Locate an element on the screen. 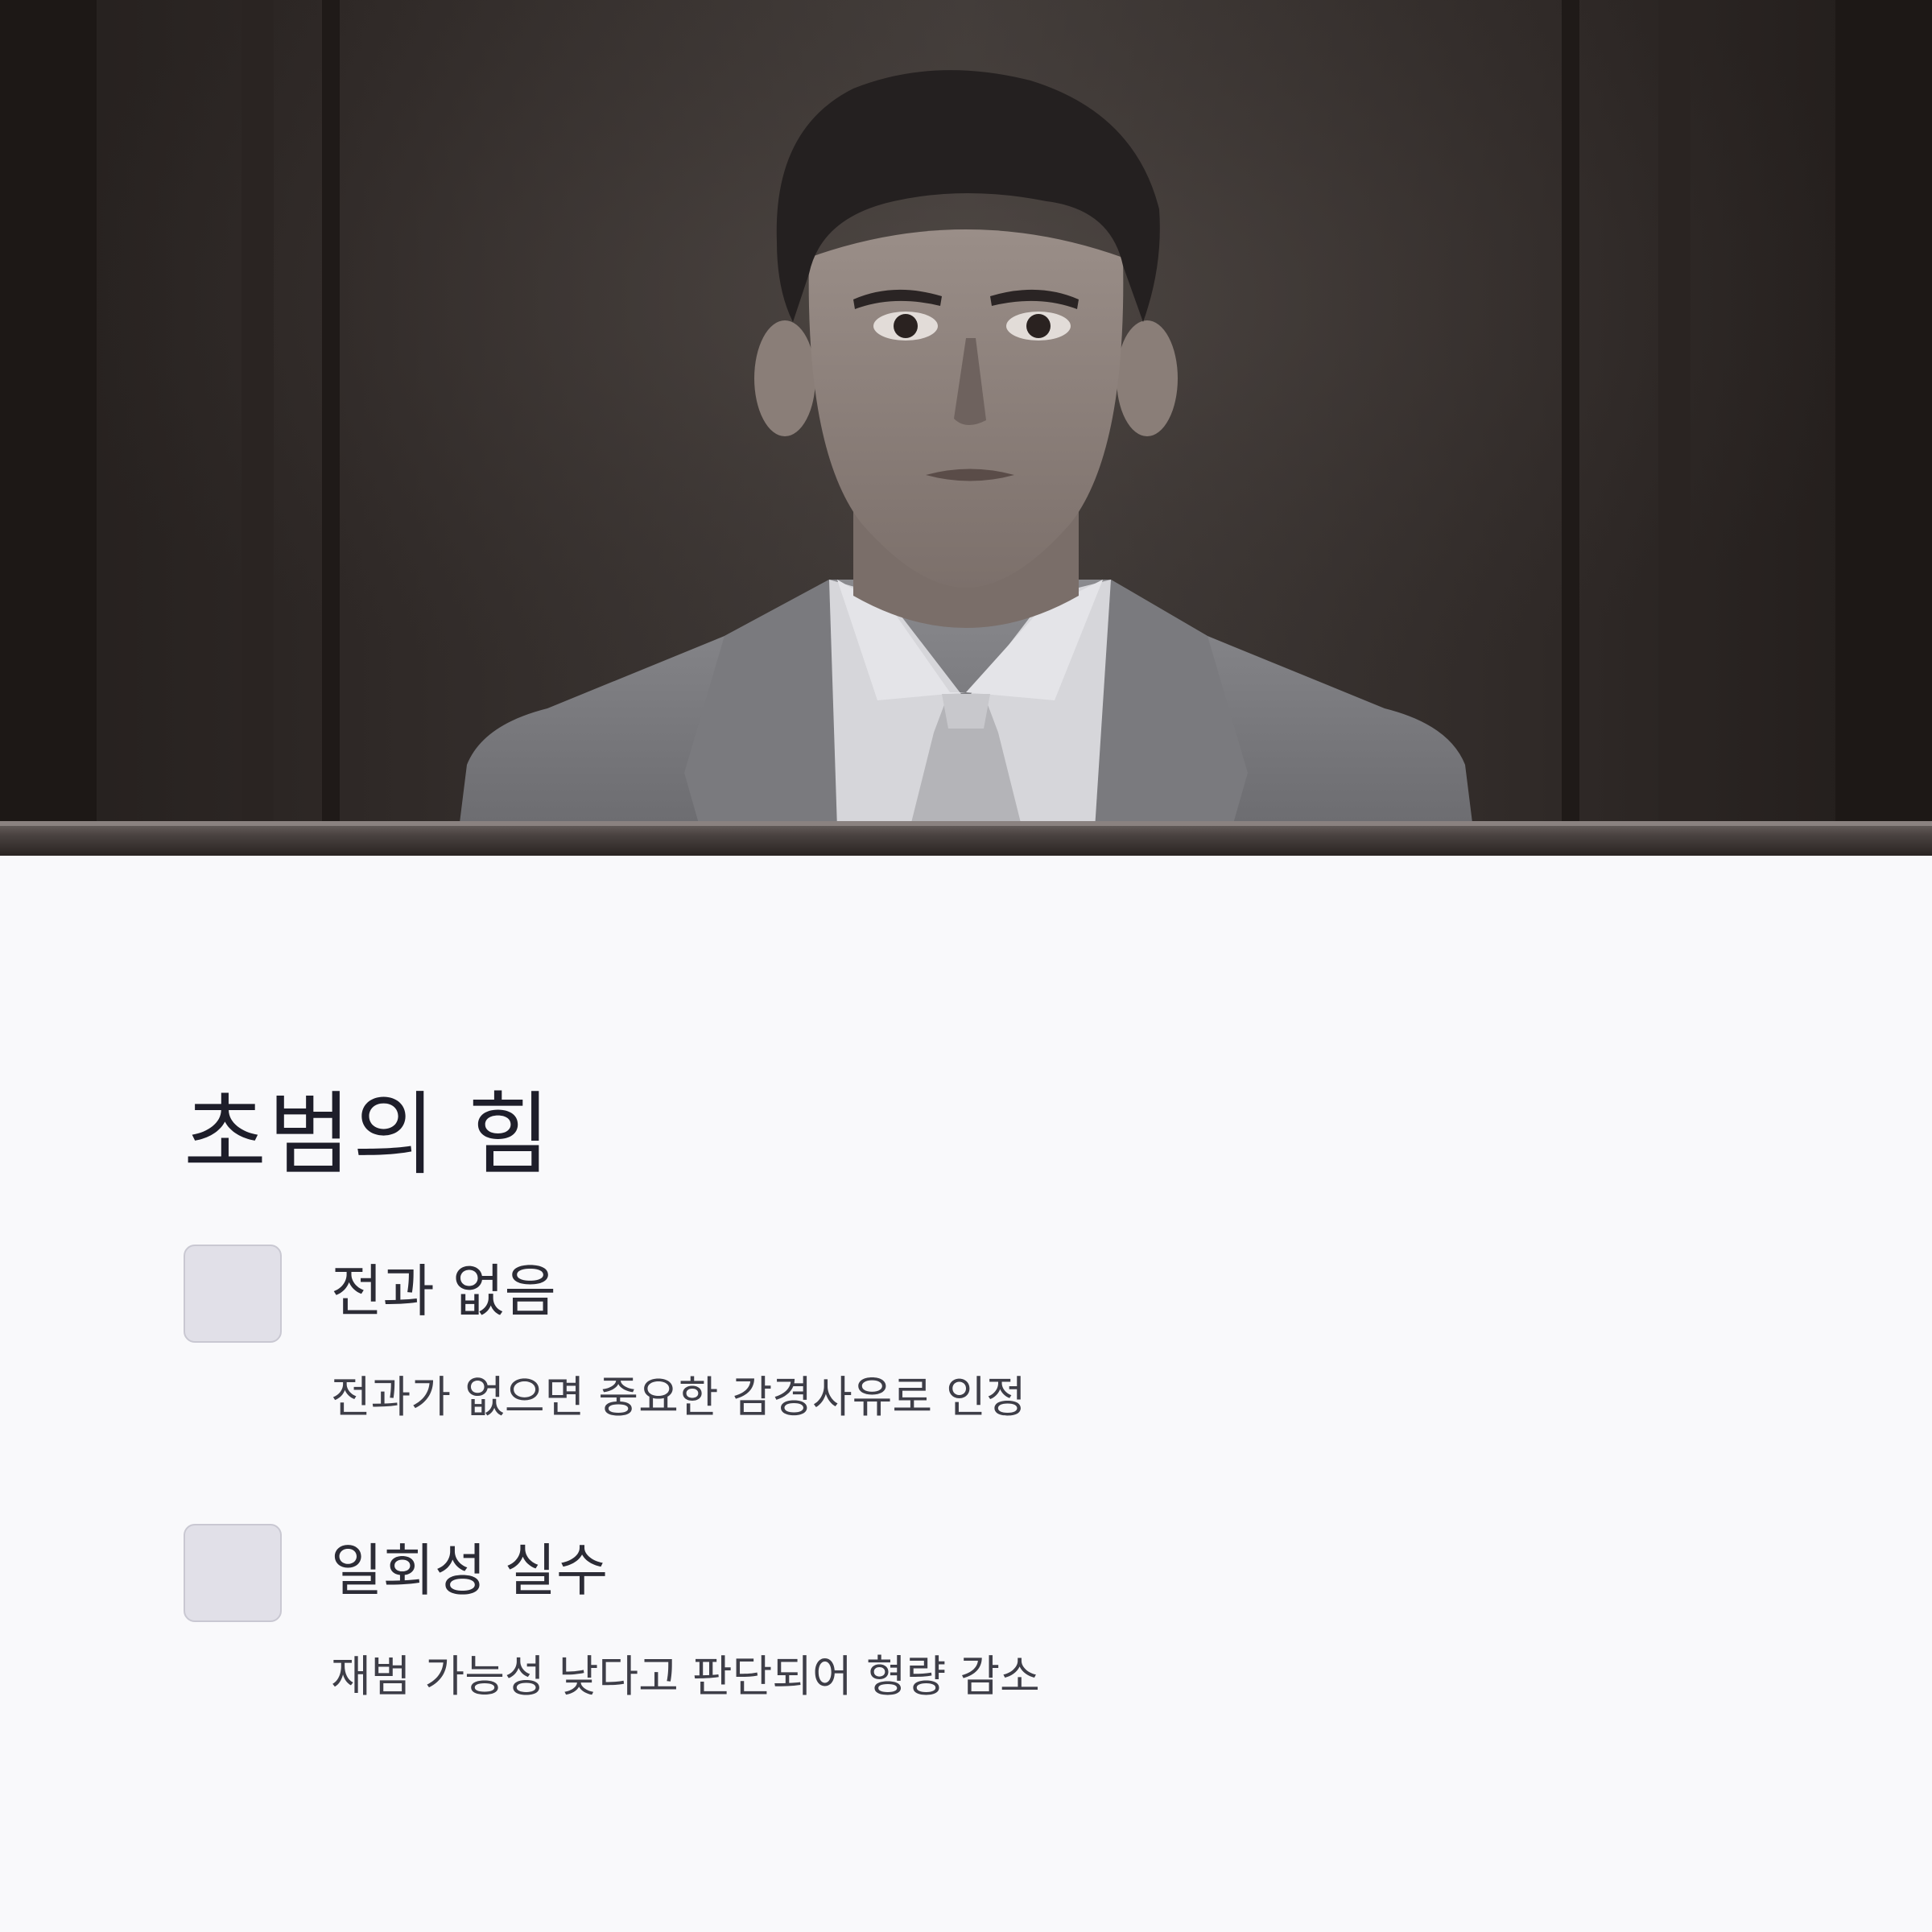 This screenshot has width=1932, height=1932. item-description: 전과가 없으면 중요한 감경사유로 인정 is located at coordinates (678, 1397).